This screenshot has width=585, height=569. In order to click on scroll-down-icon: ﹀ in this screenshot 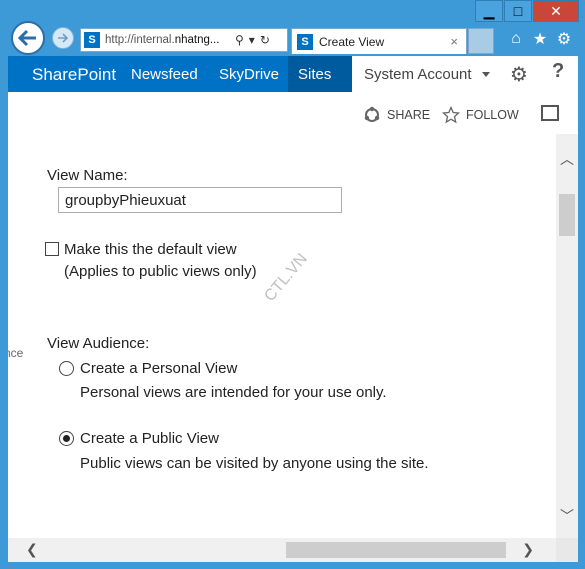, I will do `click(567, 516)`.